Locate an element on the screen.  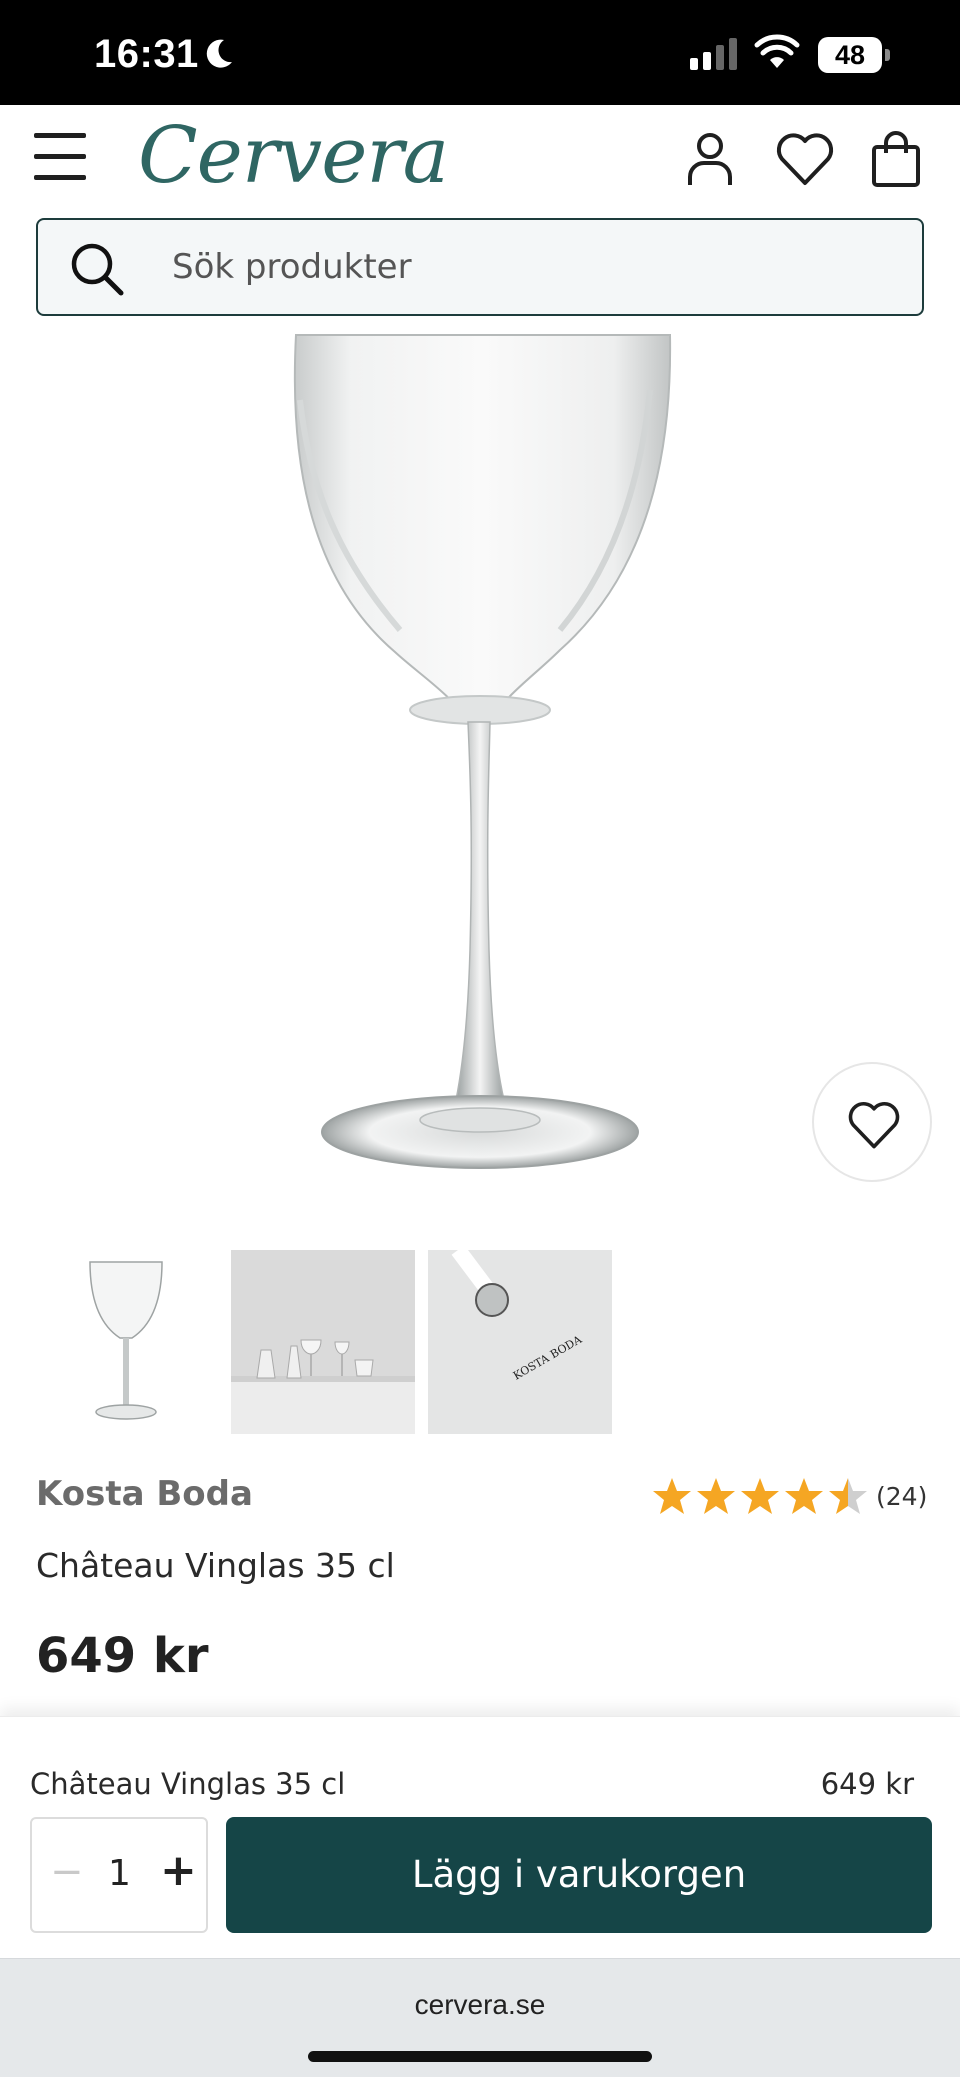
cart-bar-product-name: Château Vinglas 35 cl is located at coordinates (188, 1784).